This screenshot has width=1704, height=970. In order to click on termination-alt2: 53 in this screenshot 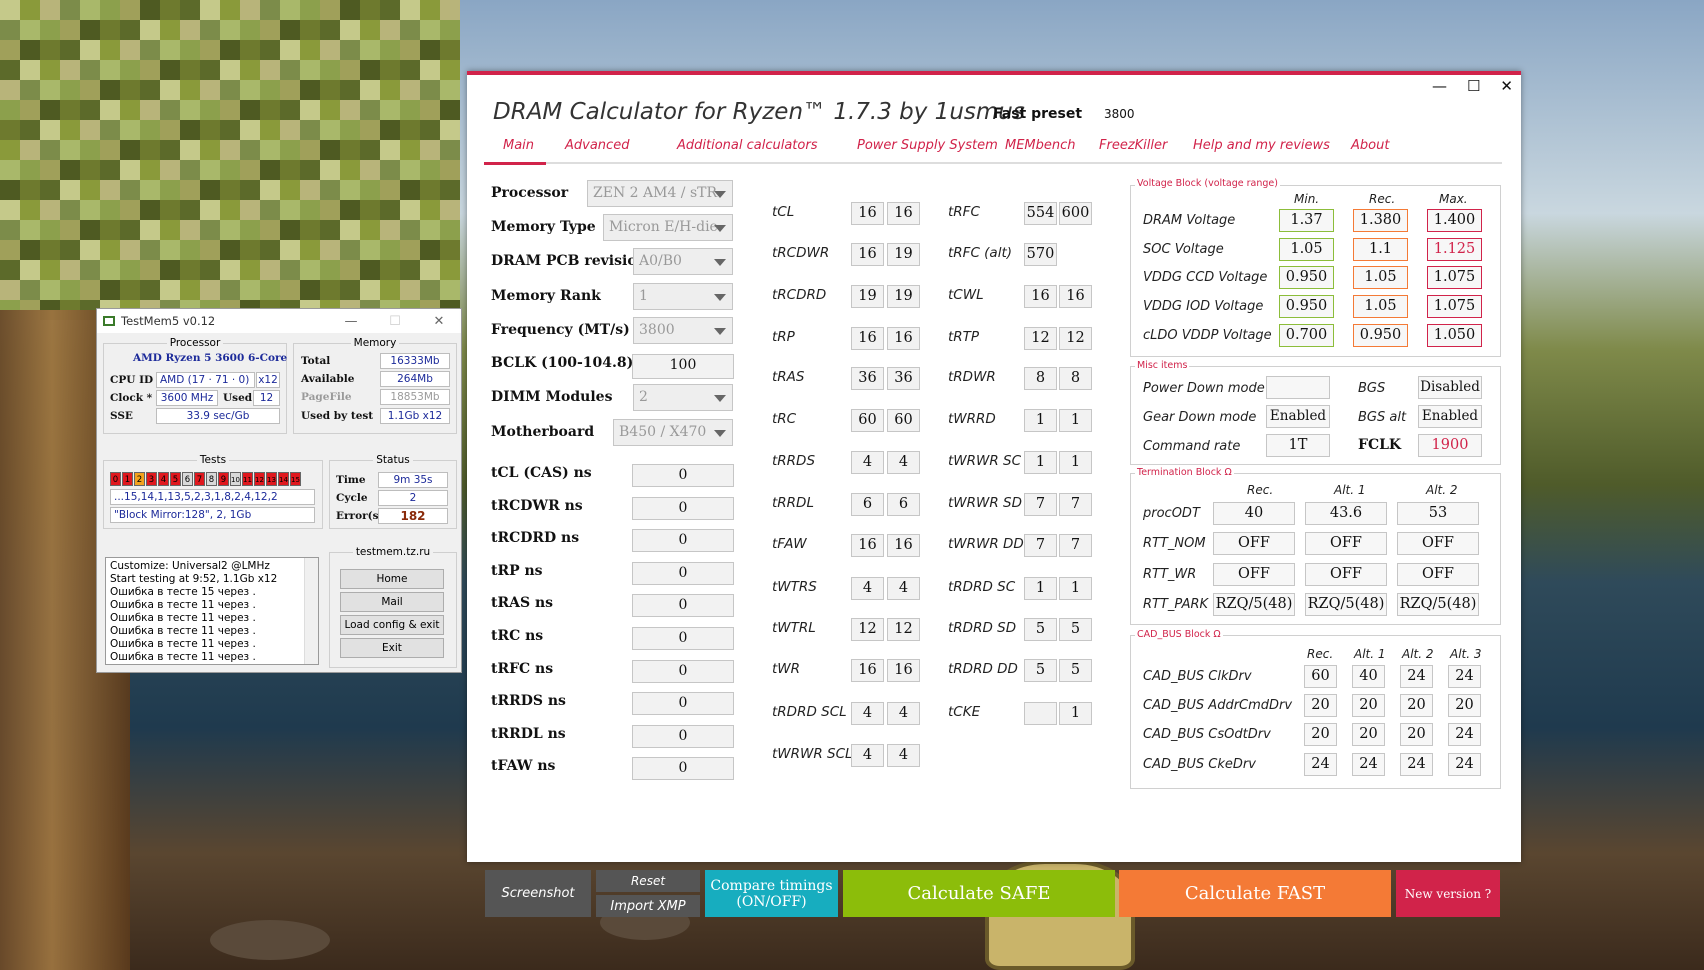, I will do `click(1438, 513)`.